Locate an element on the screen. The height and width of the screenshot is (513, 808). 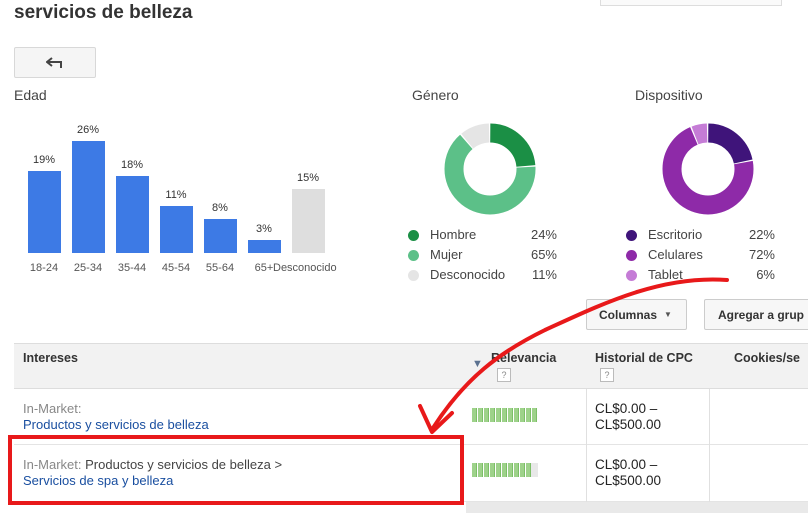
interest-link: Servicios de spa y belleza is located at coordinates (152, 481).